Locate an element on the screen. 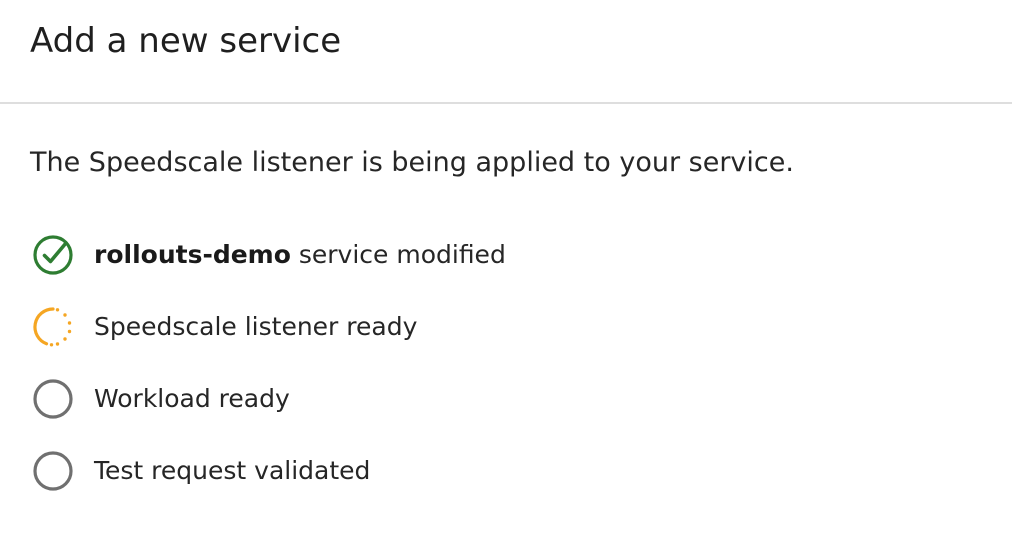  page-title: Add a new service is located at coordinates (186, 41).